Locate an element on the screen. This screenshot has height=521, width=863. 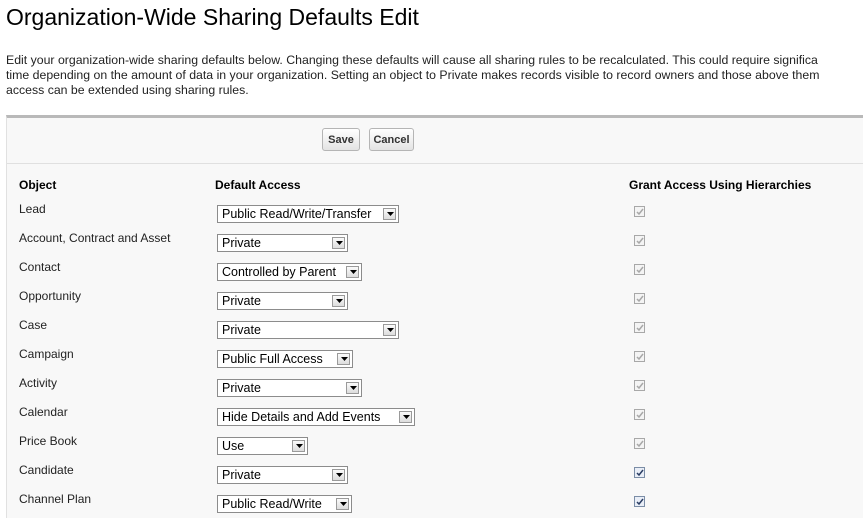
default-access-select: Use is located at coordinates (262, 446).